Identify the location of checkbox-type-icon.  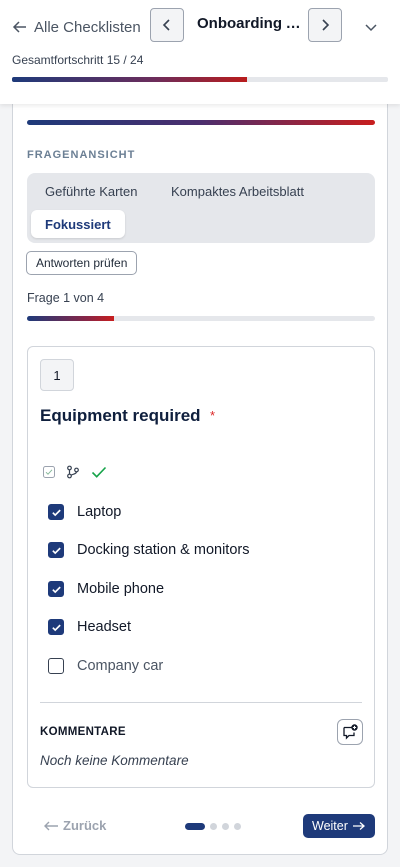
(49, 472).